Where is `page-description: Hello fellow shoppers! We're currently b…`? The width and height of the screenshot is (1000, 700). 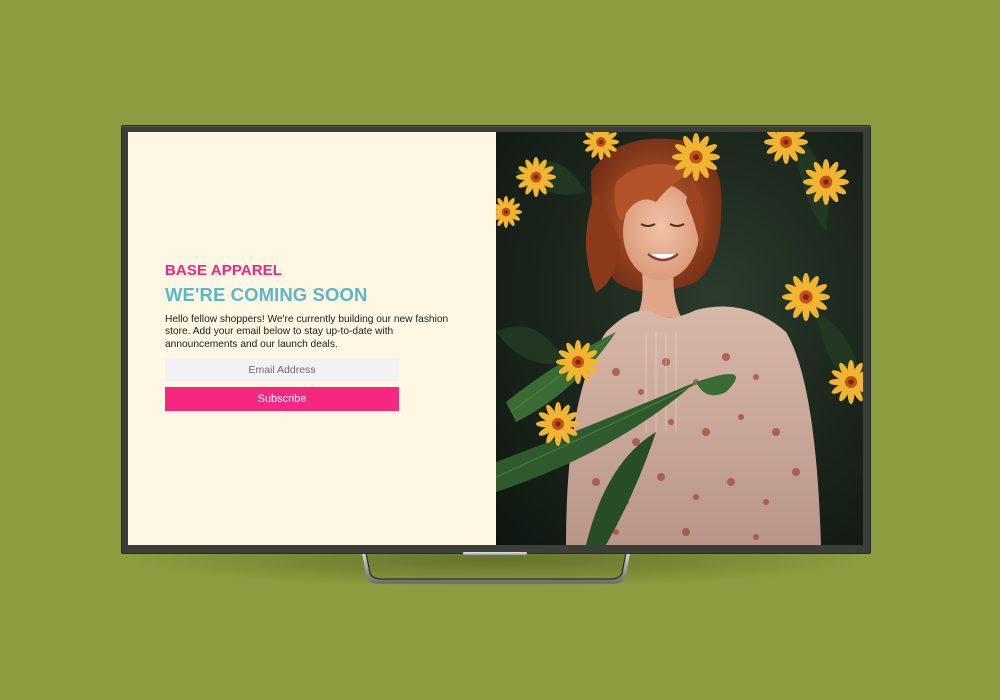 page-description: Hello fellow shoppers! We're currently b… is located at coordinates (307, 332).